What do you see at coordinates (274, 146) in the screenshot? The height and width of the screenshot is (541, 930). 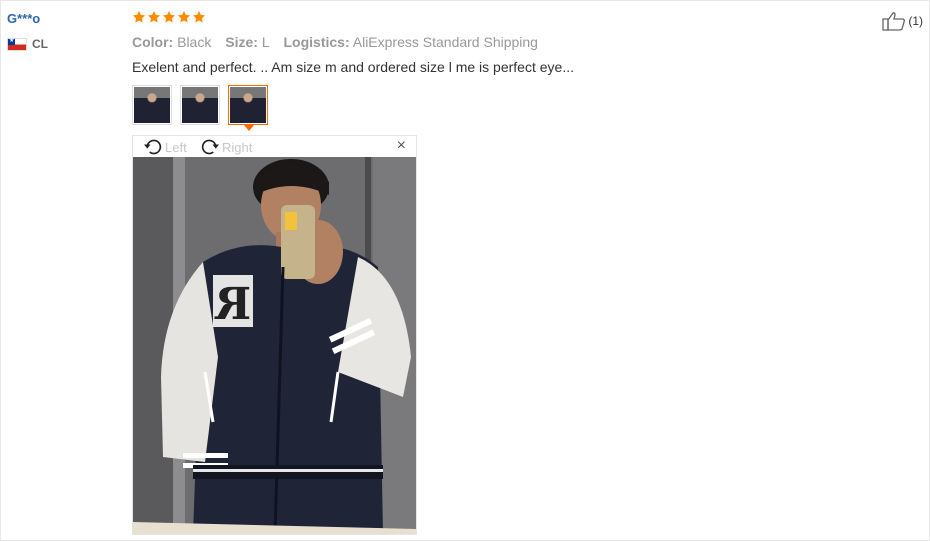 I see `viewer-toolbar: Left Right ×` at bounding box center [274, 146].